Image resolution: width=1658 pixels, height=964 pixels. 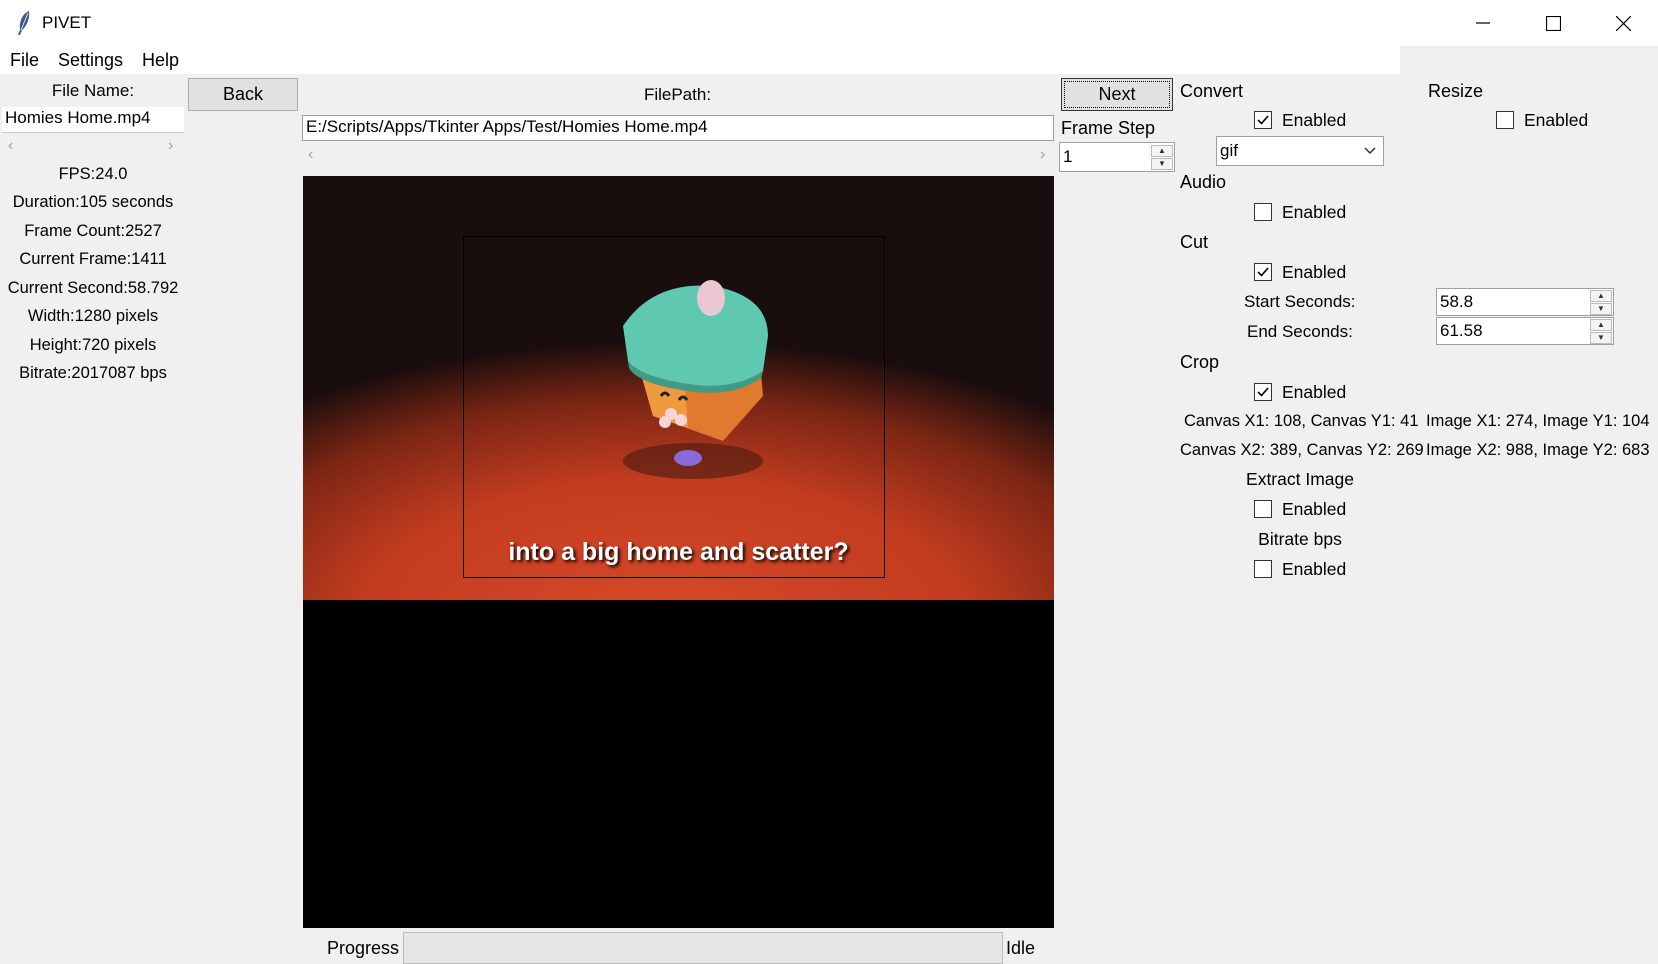 I want to click on extract-enabled-checkbox, so click(x=1263, y=509).